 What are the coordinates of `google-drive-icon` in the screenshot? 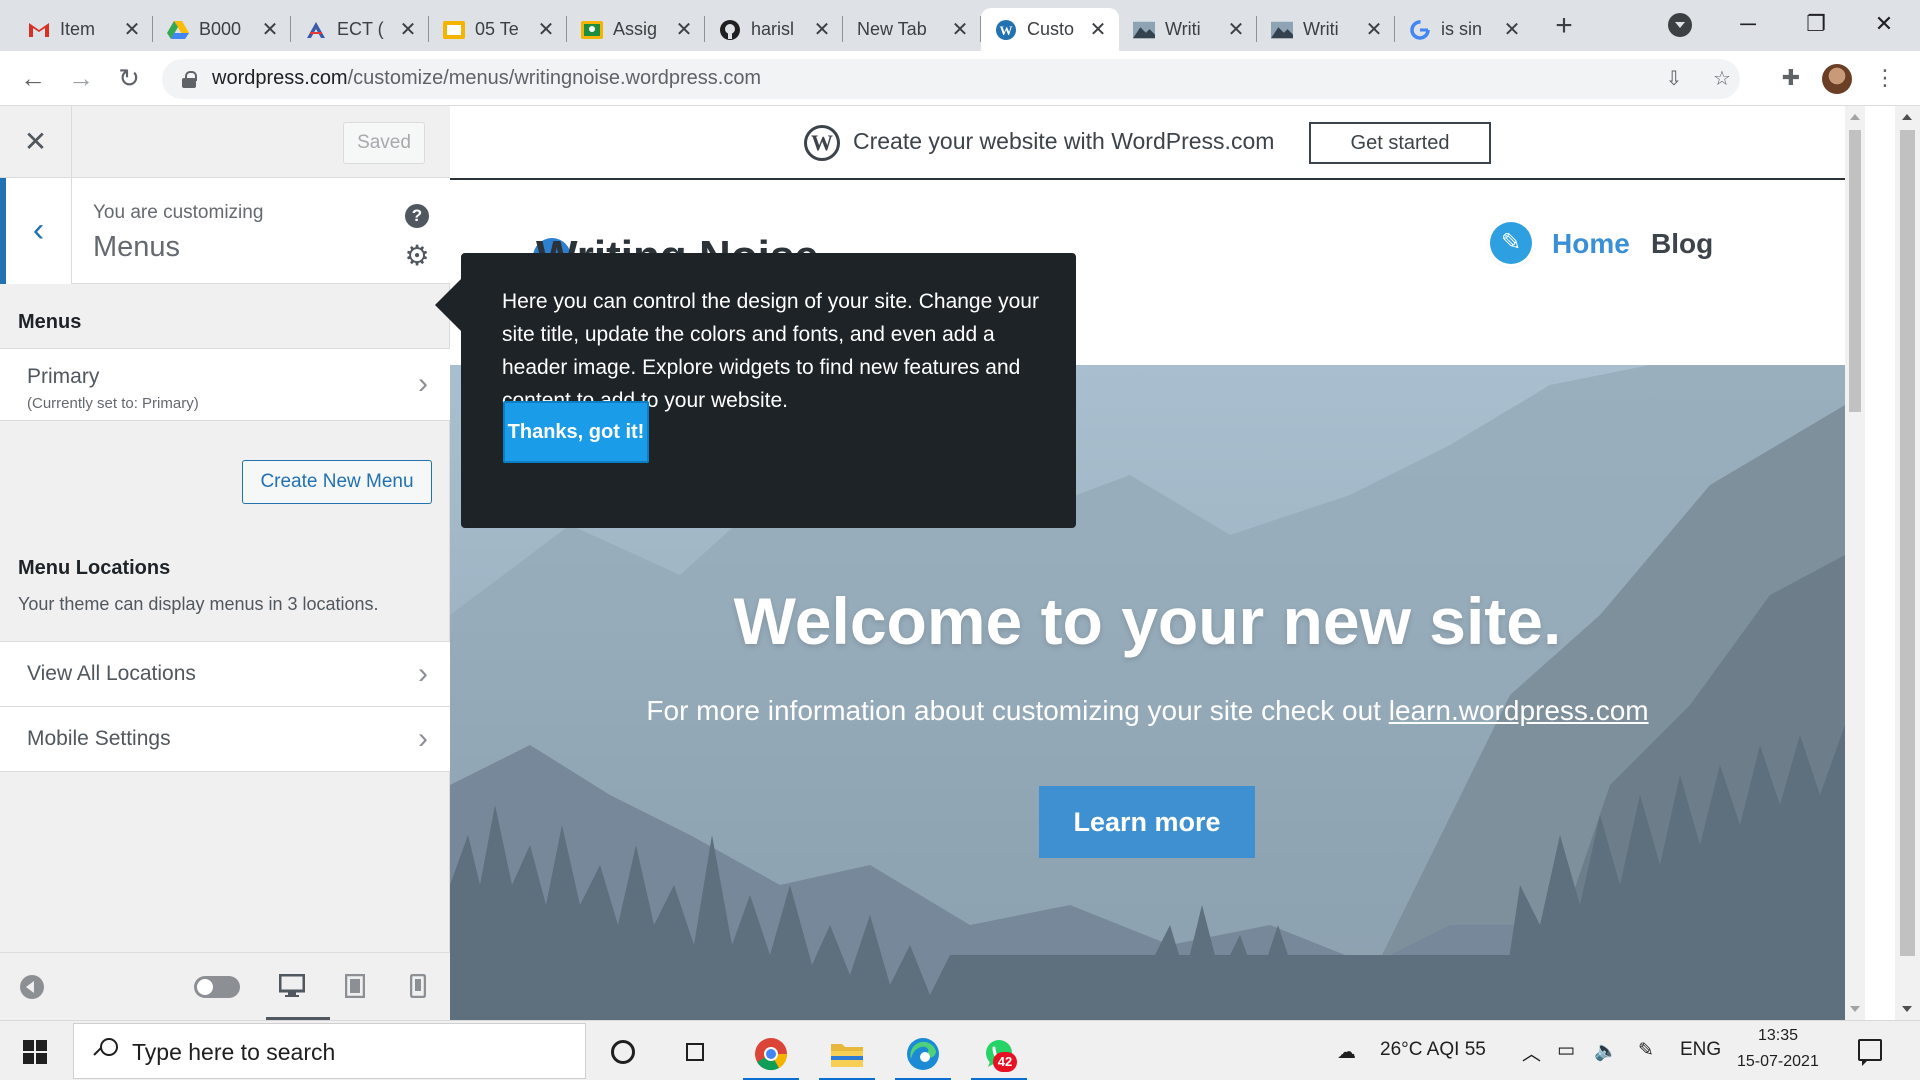 It's located at (178, 30).